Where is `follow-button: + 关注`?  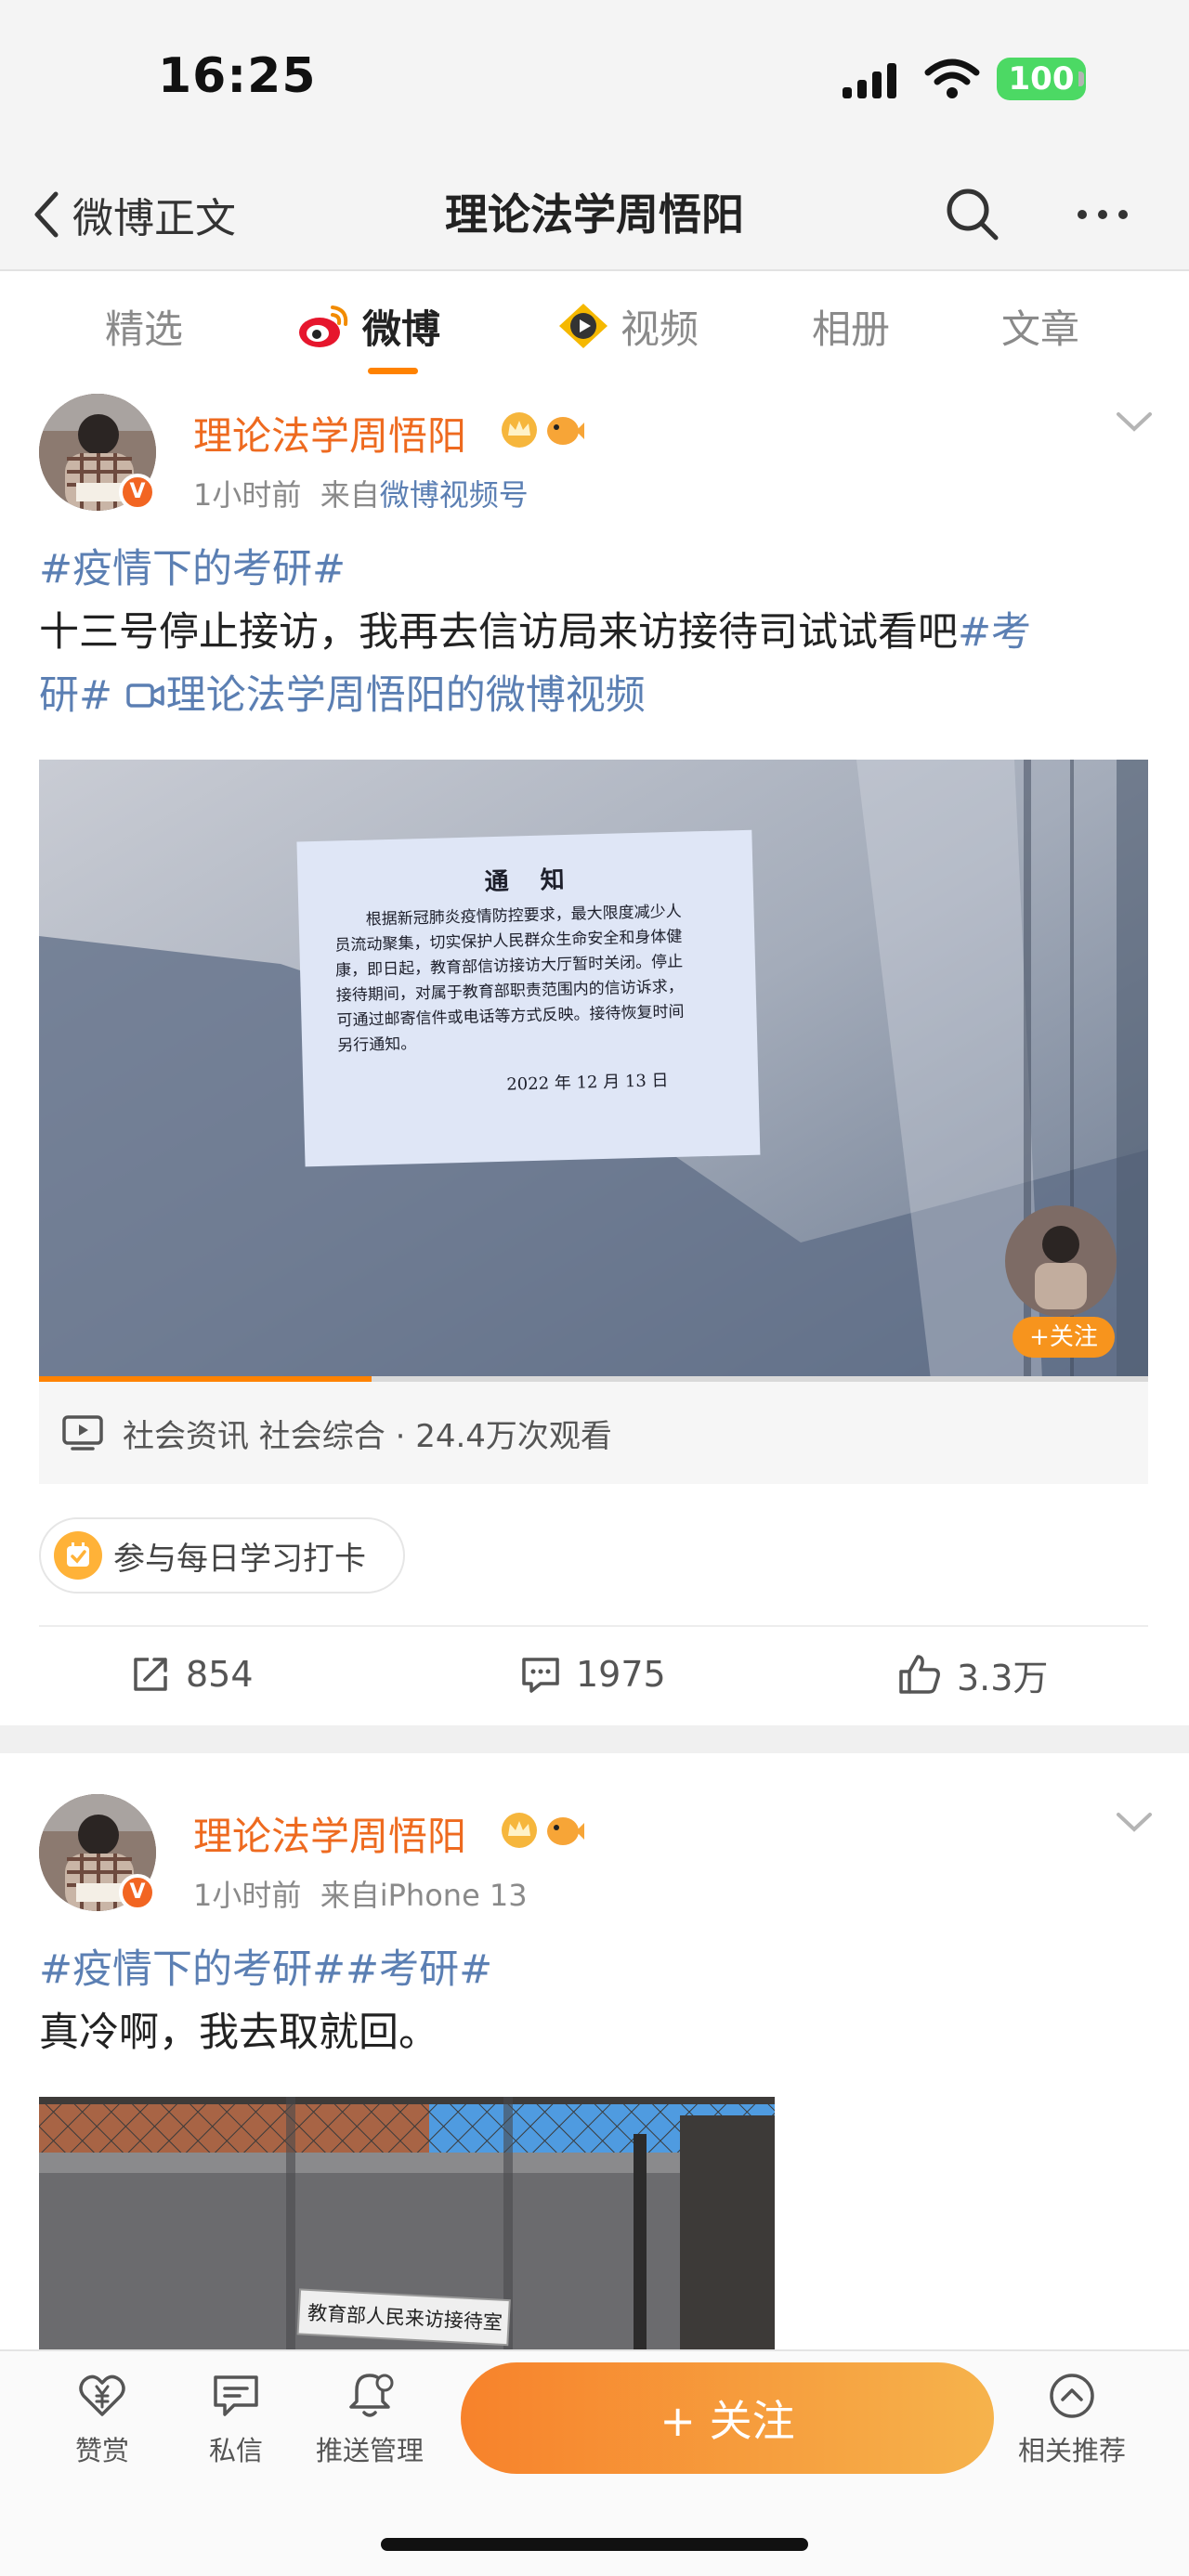
follow-button: + 关注 is located at coordinates (727, 2418).